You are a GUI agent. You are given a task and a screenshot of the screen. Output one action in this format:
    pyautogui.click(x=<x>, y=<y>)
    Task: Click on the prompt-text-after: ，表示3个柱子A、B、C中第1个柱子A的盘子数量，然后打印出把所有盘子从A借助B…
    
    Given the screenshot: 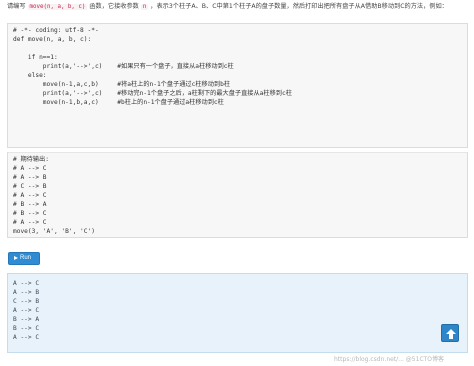 What is the action you would take?
    pyautogui.click(x=298, y=6)
    